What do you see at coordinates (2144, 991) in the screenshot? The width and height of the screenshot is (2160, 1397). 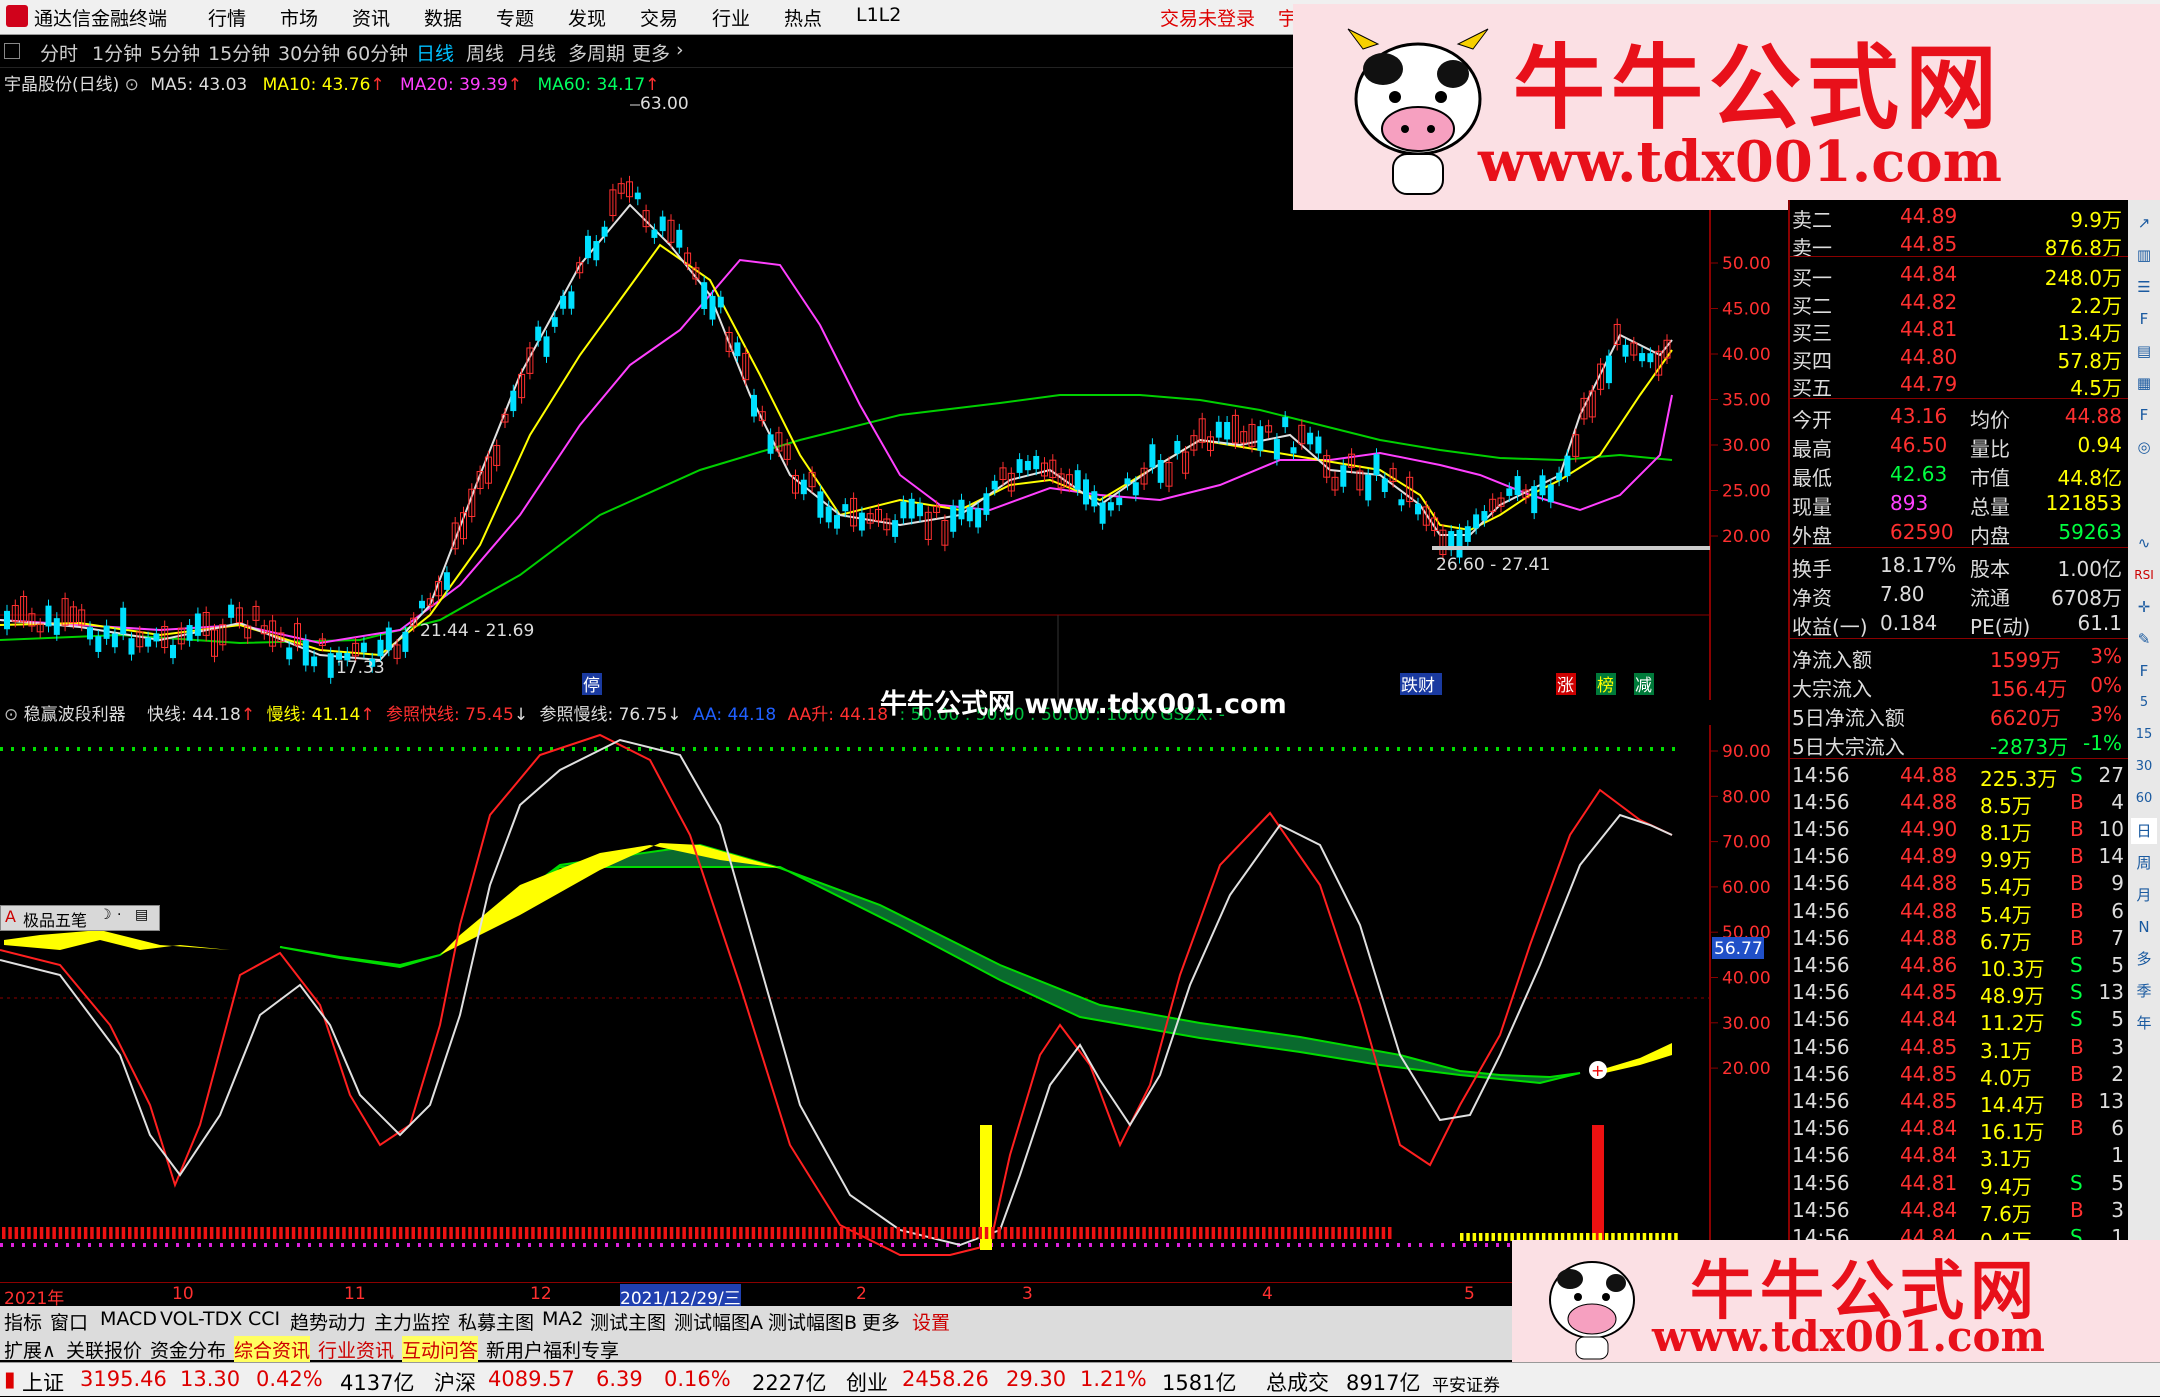 I see `sidebar-season: 季` at bounding box center [2144, 991].